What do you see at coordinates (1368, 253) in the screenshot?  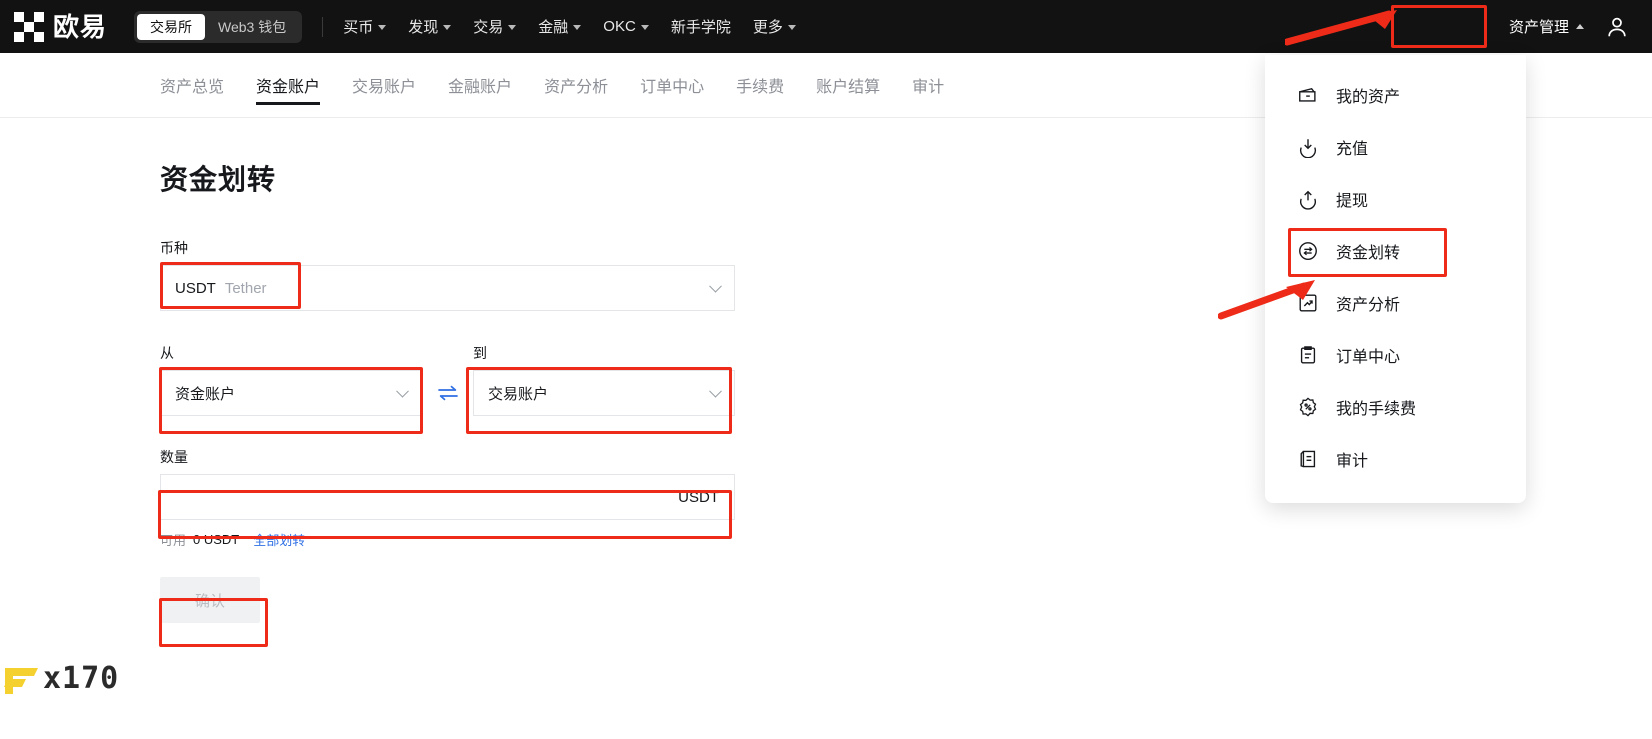 I see `dropdown-item-label: 资金划转` at bounding box center [1368, 253].